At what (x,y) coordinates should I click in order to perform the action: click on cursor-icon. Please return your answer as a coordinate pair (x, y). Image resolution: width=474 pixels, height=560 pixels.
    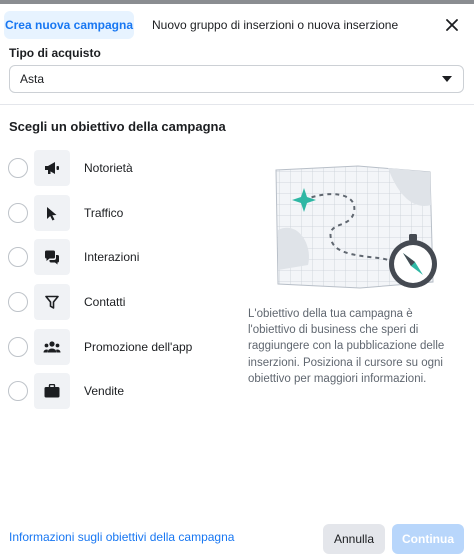
    Looking at the image, I should click on (52, 213).